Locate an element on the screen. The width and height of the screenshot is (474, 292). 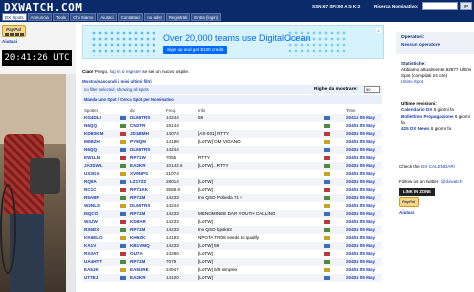
update-link: Calendario DX is located at coordinates (416, 109).